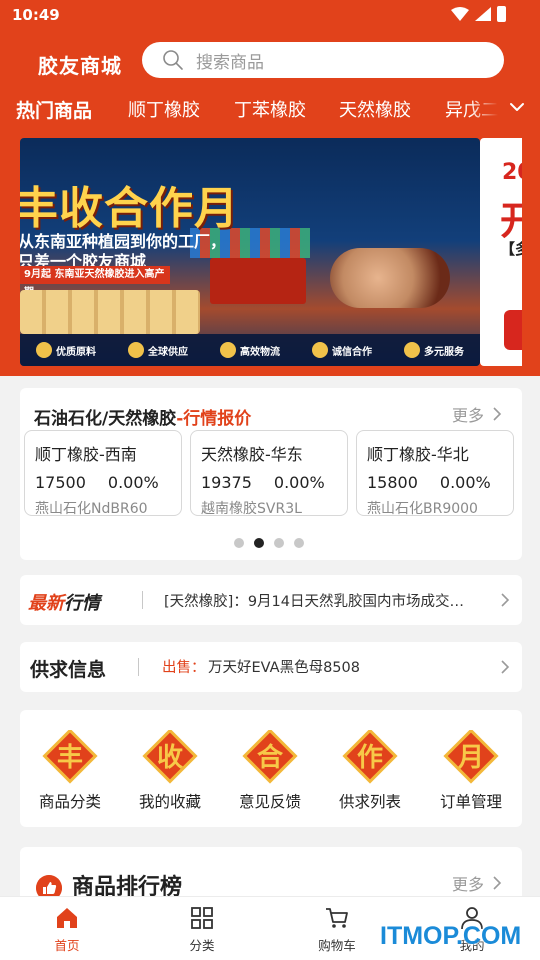  Describe the element at coordinates (460, 14) in the screenshot. I see `wifi-icon` at that location.